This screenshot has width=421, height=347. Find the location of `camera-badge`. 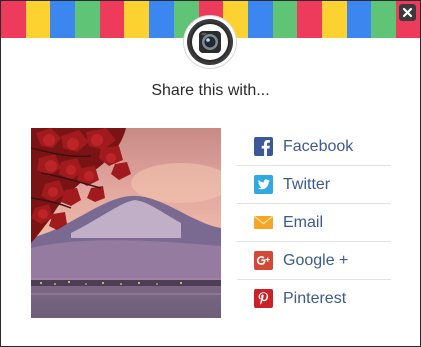

camera-badge is located at coordinates (210, 42).